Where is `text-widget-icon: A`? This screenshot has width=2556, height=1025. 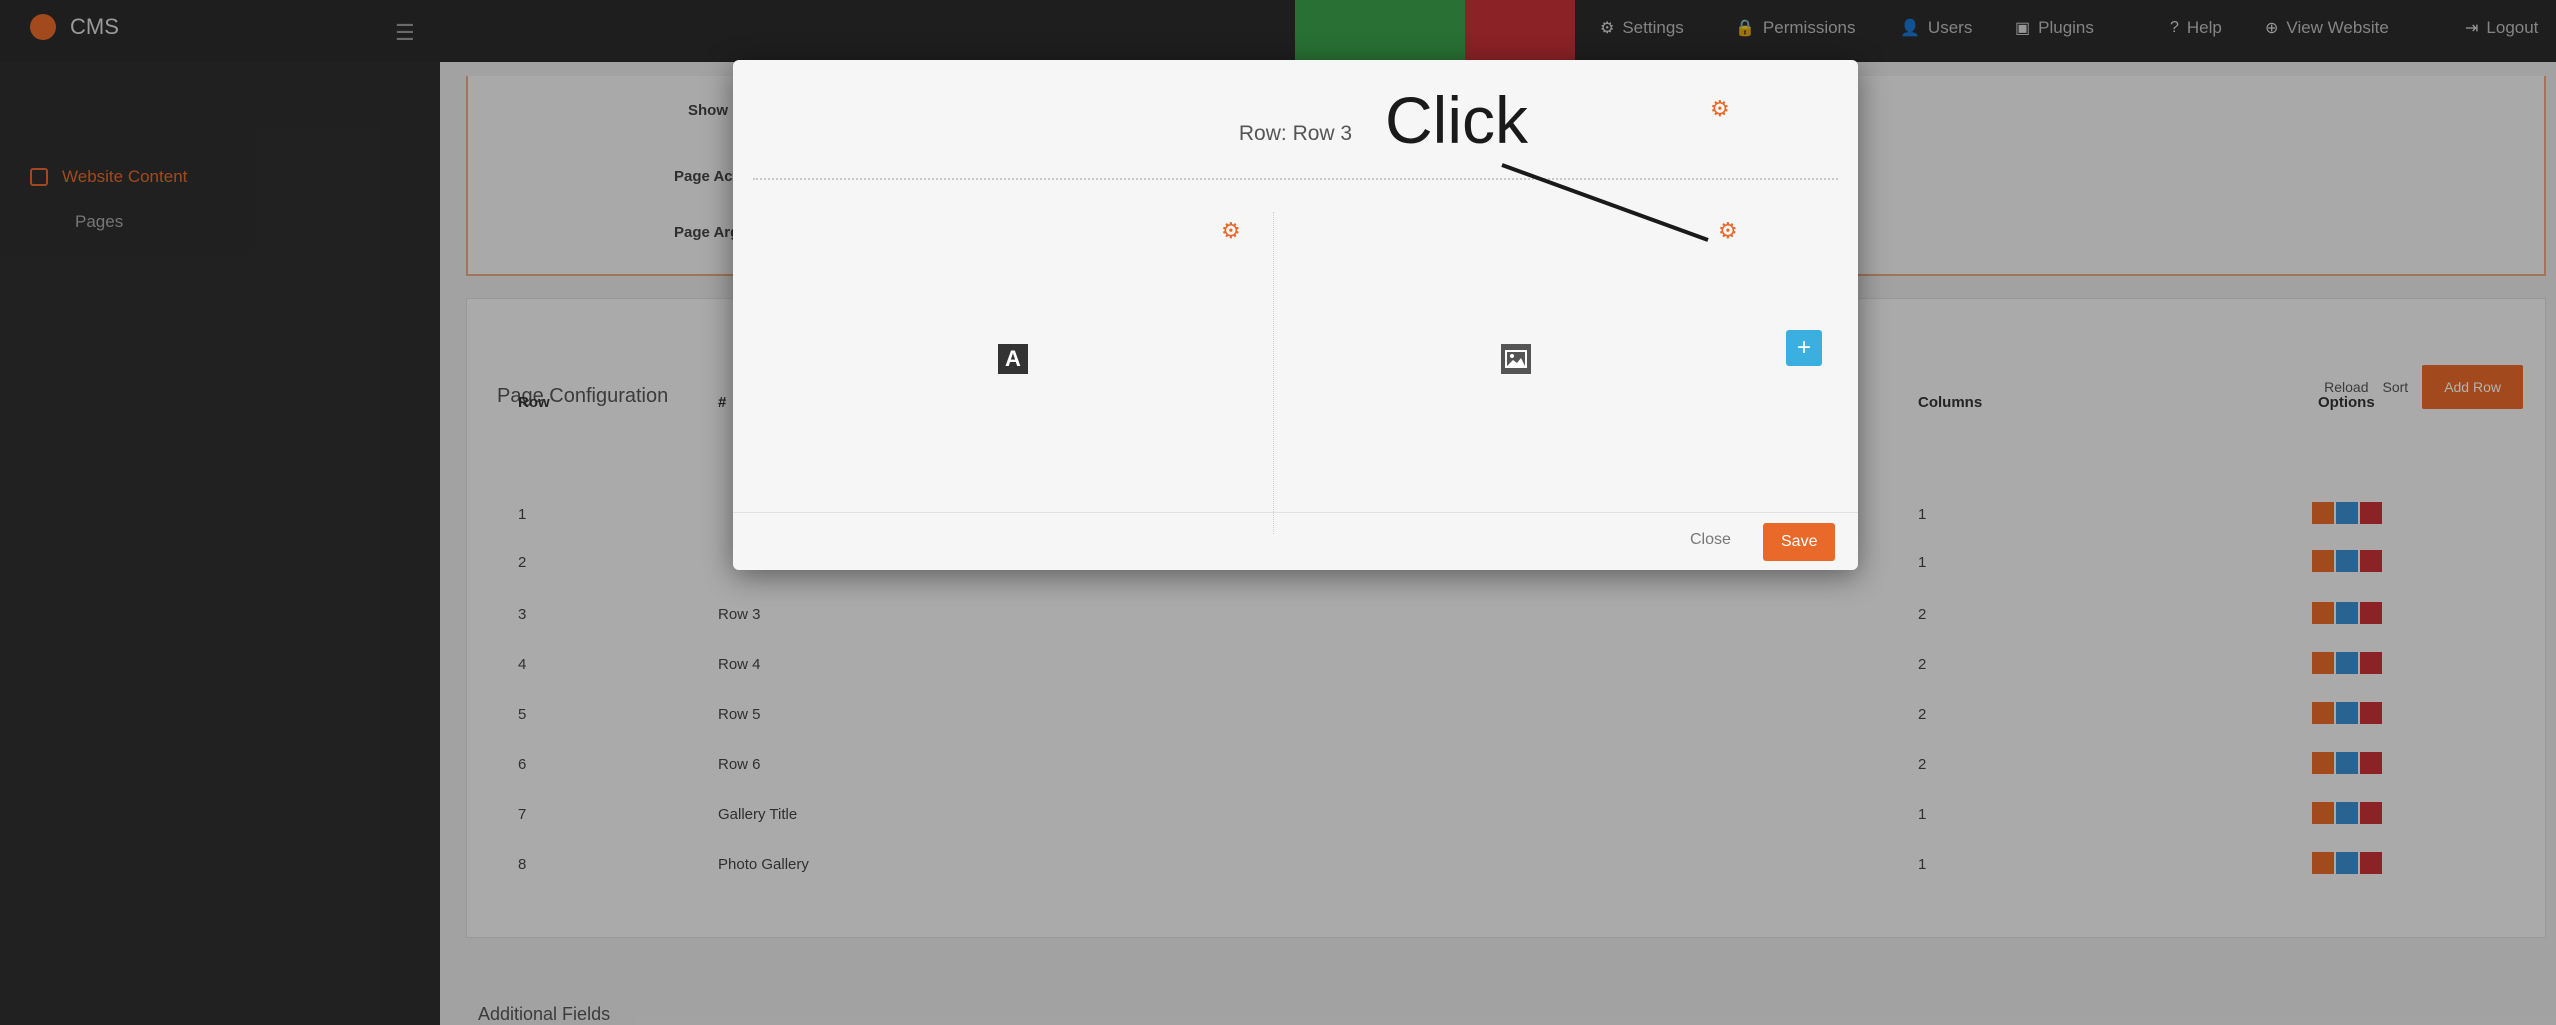
text-widget-icon: A is located at coordinates (1013, 359).